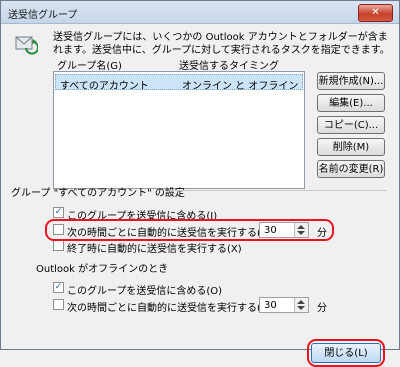 Image resolution: width=400 pixels, height=367 pixels. Describe the element at coordinates (98, 193) in the screenshot. I see `online-settings-label: グループ "すべてのアカウント" の設定` at that location.